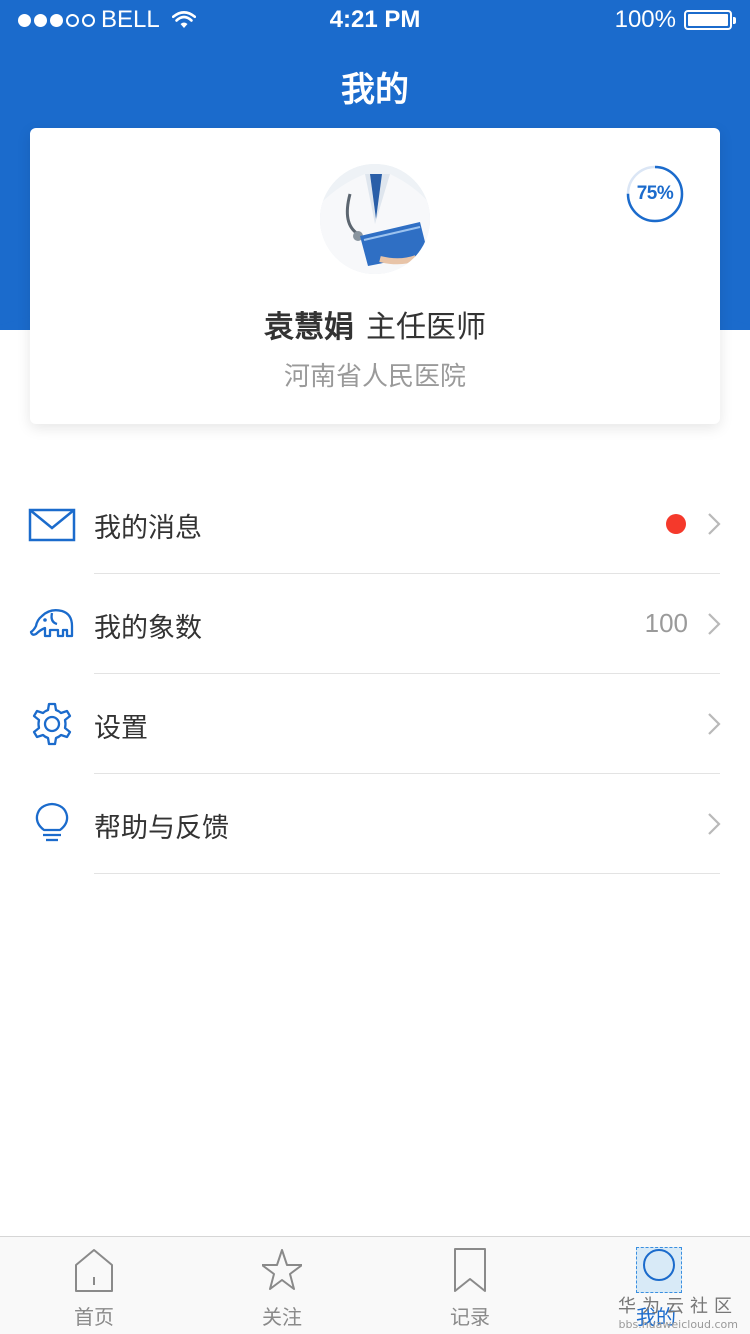 The height and width of the screenshot is (1334, 750). I want to click on tab-label: 关注, so click(282, 1317).